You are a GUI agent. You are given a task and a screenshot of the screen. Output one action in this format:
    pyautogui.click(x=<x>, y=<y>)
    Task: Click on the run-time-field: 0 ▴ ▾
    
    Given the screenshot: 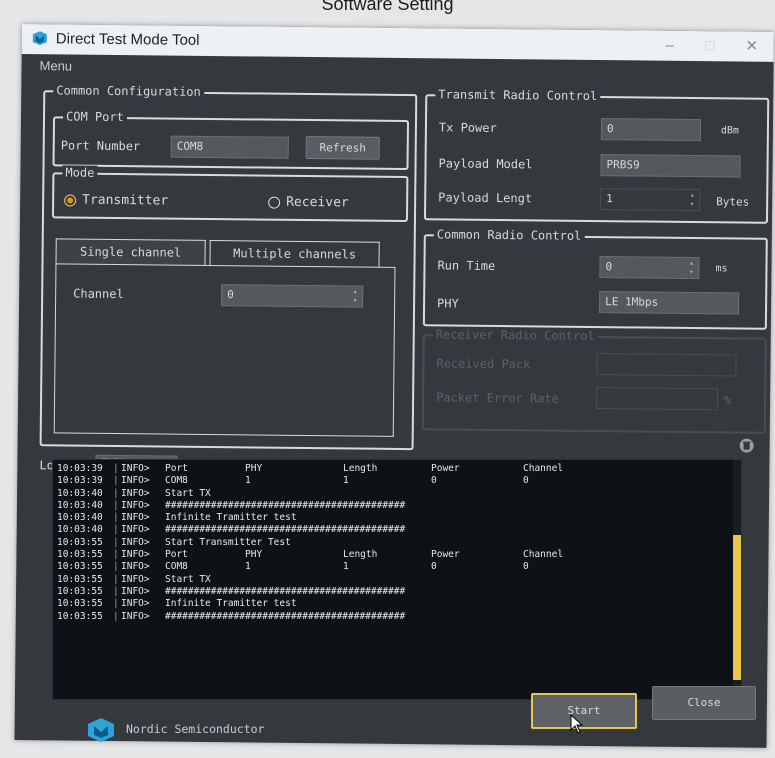 What is the action you would take?
    pyautogui.click(x=649, y=268)
    